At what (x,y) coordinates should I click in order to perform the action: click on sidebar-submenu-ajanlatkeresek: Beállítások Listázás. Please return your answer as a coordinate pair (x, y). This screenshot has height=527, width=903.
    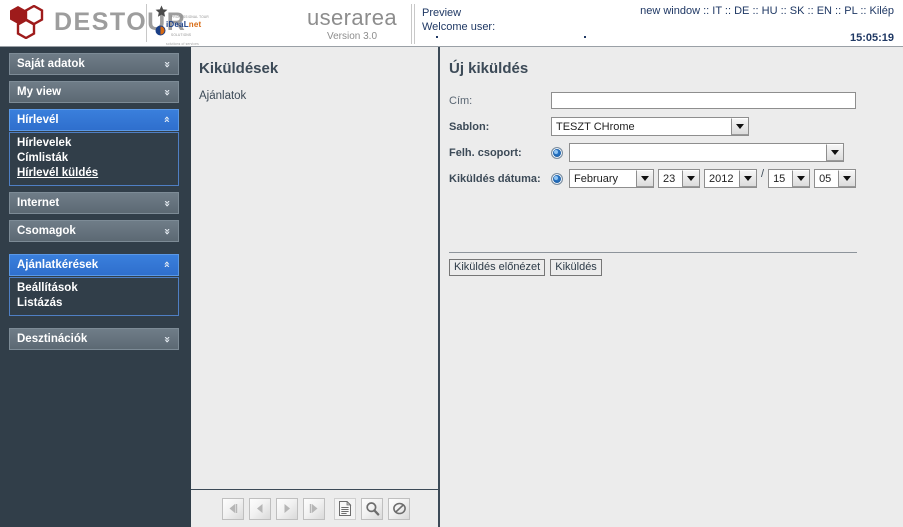
    Looking at the image, I should click on (94, 296).